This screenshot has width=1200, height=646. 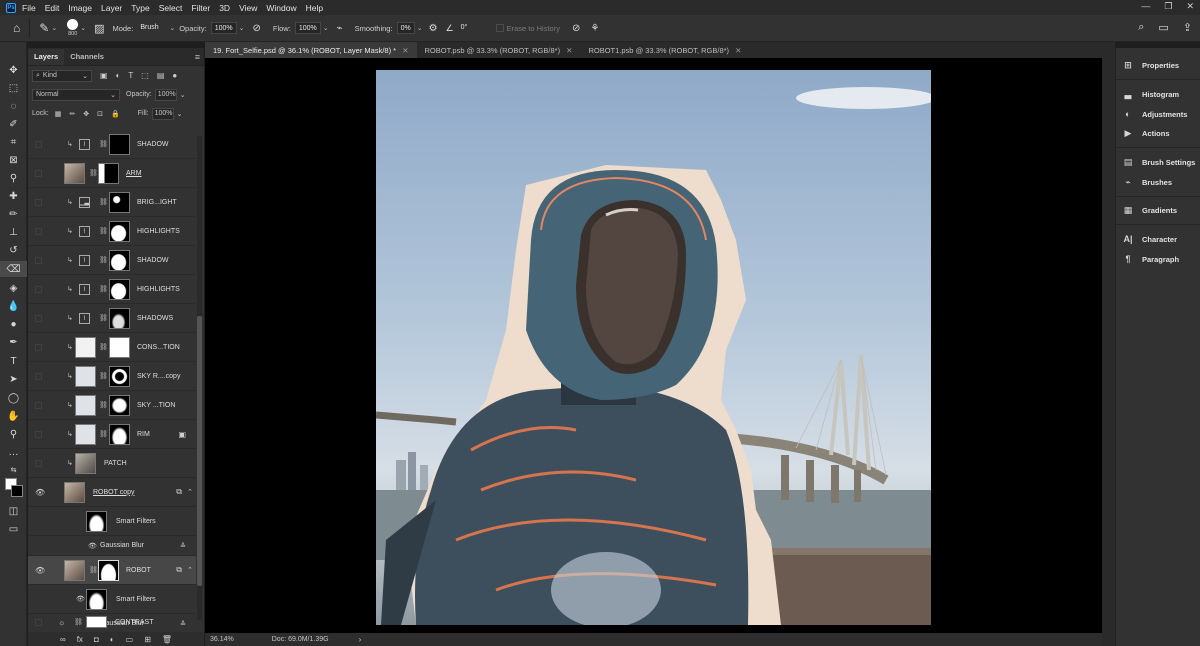 I want to click on layer-row: Smart Filters, so click(x=112, y=521).